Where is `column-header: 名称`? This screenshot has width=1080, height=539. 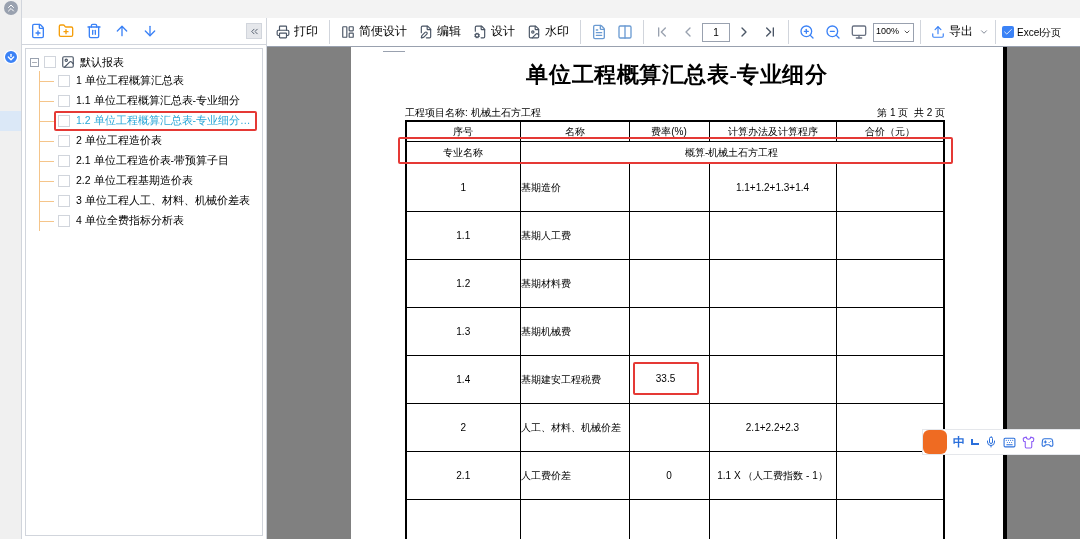
column-header: 名称 is located at coordinates (574, 131).